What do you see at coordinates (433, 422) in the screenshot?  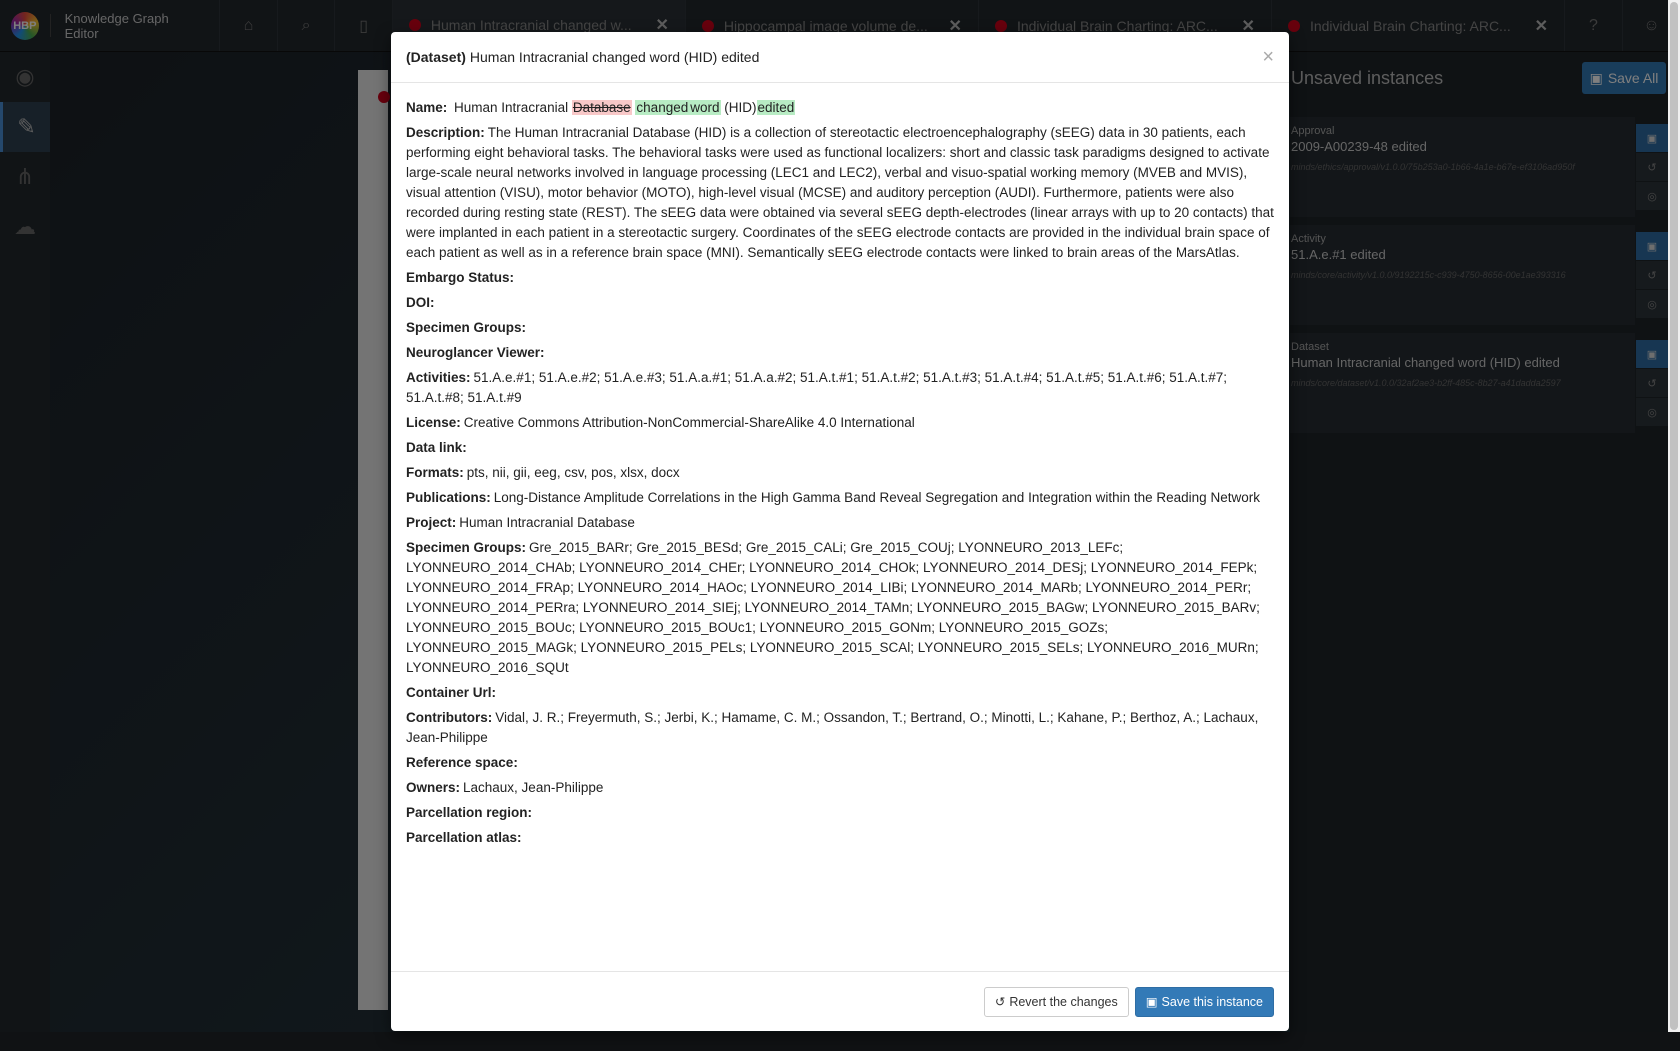 I see `field-label: License:` at bounding box center [433, 422].